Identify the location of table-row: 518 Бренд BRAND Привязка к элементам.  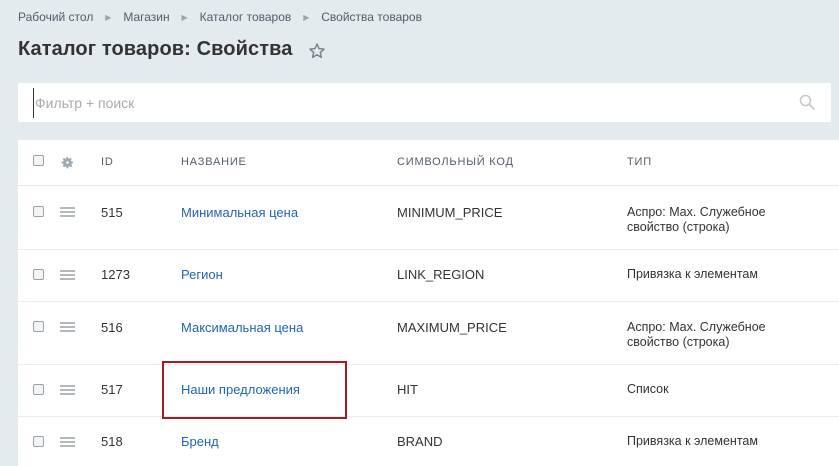
(428, 441).